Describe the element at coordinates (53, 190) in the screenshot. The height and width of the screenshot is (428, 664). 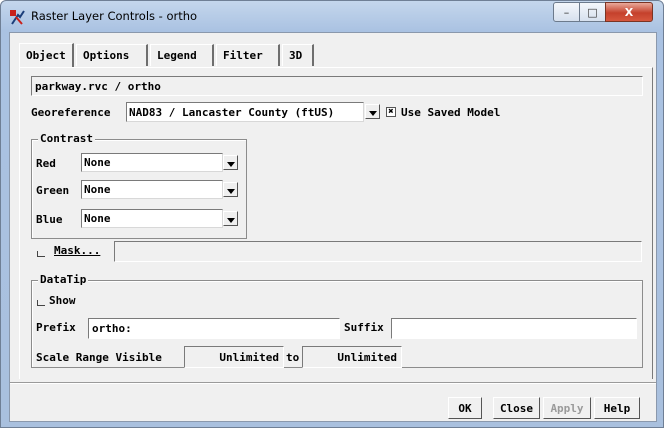
I see `green-label: Green` at that location.